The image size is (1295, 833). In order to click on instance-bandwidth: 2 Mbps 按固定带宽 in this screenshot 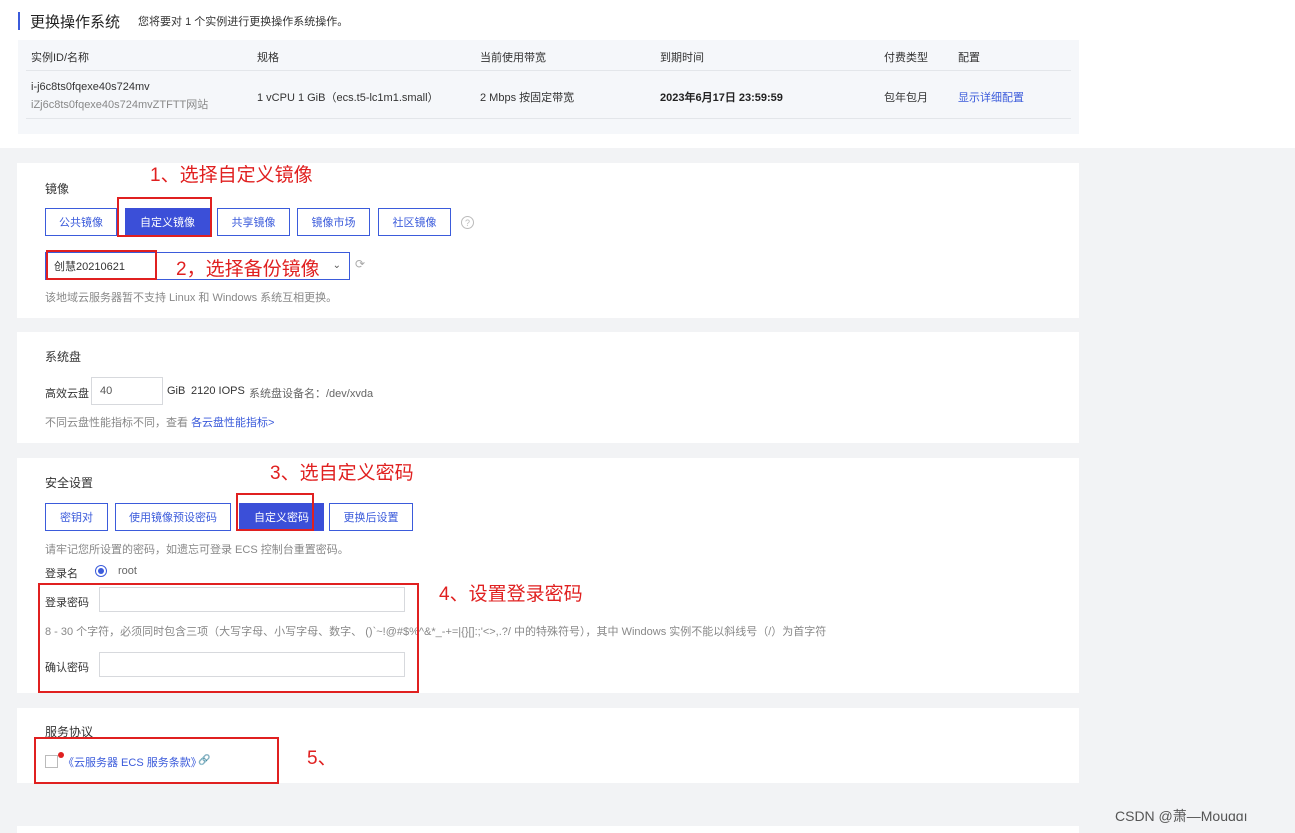, I will do `click(527, 98)`.